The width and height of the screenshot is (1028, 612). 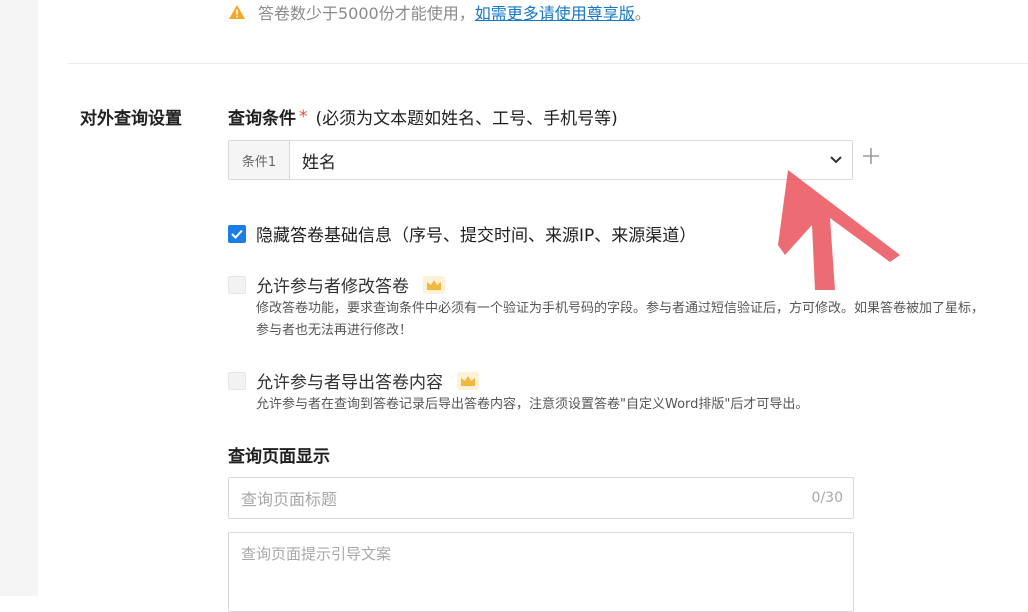 What do you see at coordinates (131, 119) in the screenshot?
I see `section-label: 对外查询设置` at bounding box center [131, 119].